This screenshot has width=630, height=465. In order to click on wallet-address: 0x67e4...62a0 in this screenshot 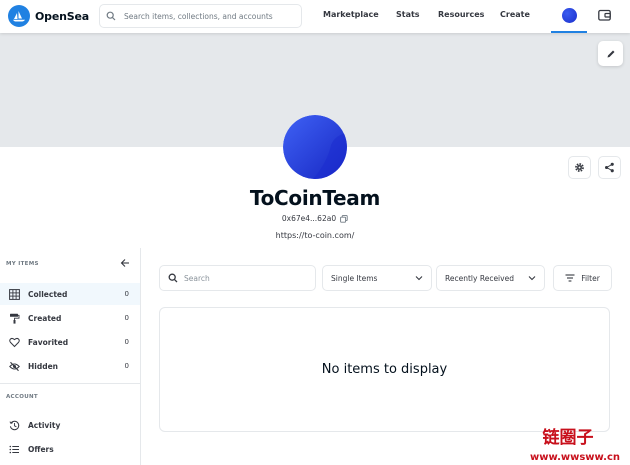, I will do `click(315, 218)`.